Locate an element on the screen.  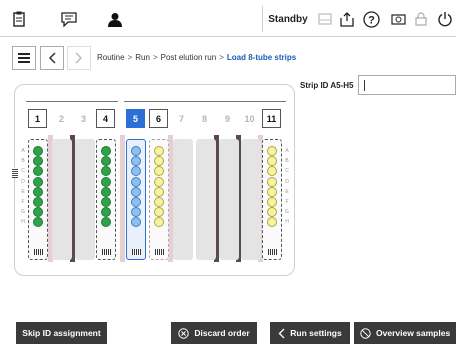
row-letter: H is located at coordinates (23, 222).